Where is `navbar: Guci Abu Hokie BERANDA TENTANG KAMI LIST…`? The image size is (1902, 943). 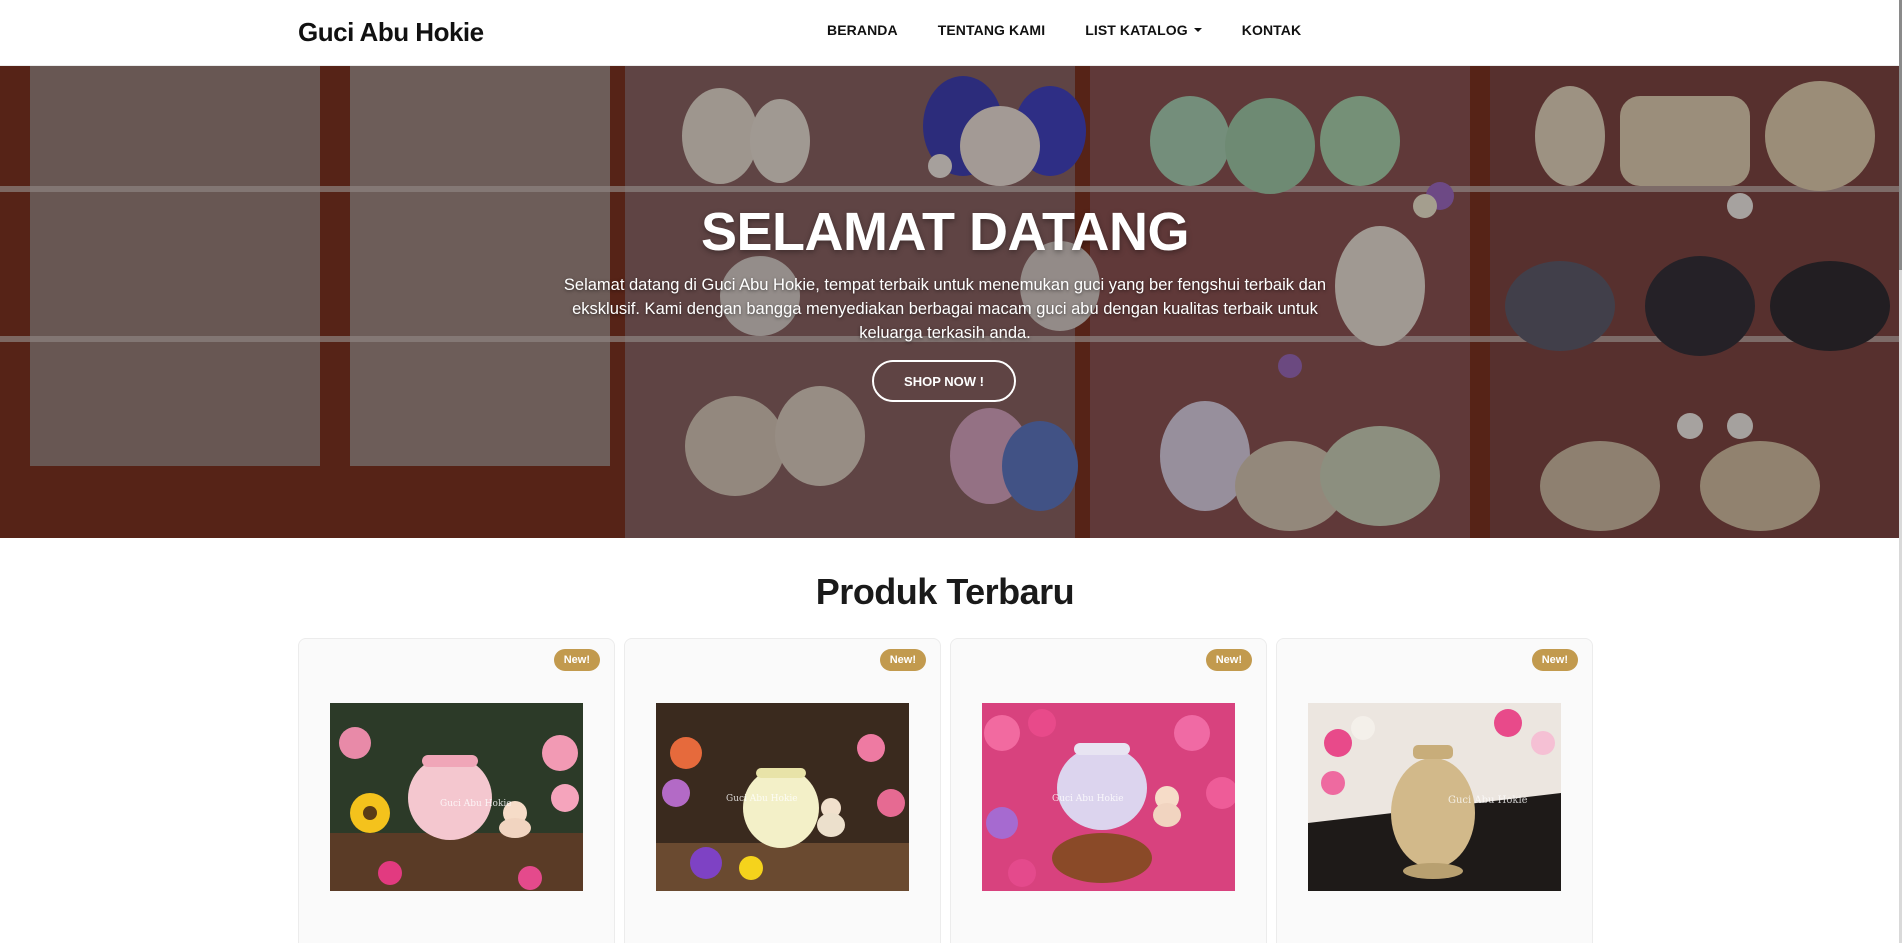 navbar: Guci Abu Hokie BERANDA TENTANG KAMI LIST… is located at coordinates (951, 33).